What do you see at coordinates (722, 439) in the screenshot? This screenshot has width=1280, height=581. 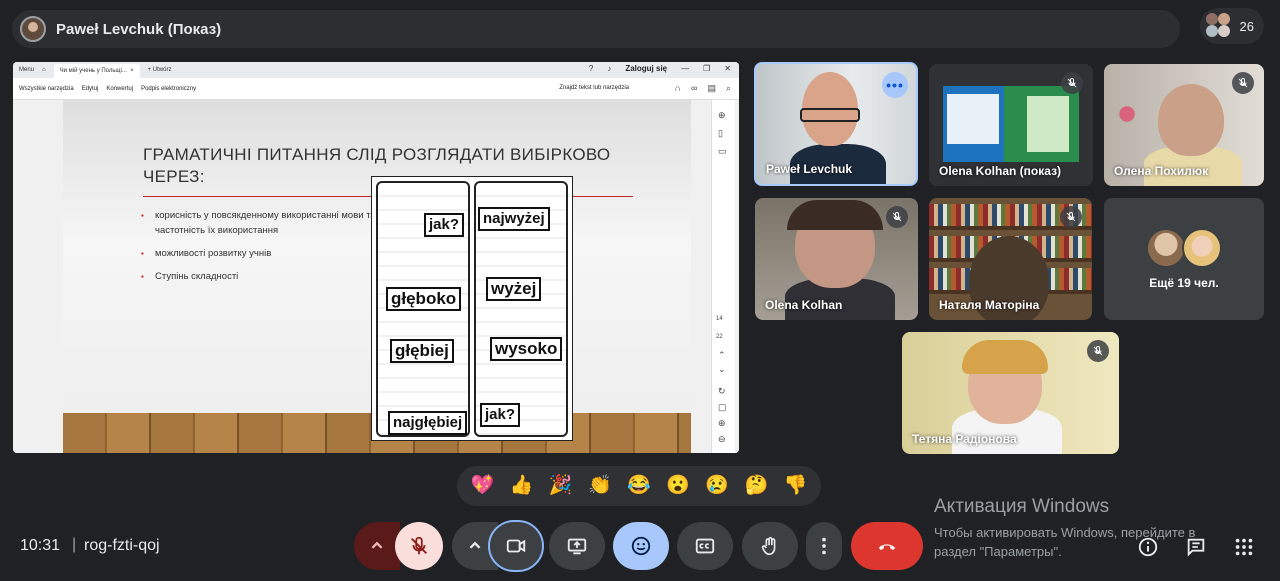 I see `zoom-out-icon: ⊖` at bounding box center [722, 439].